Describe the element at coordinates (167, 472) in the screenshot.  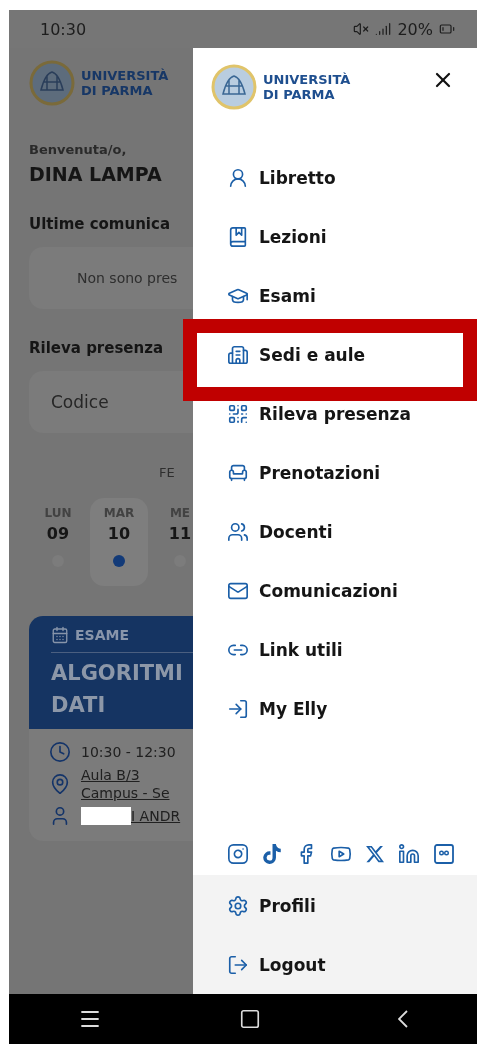
I see `month-label: FE` at that location.